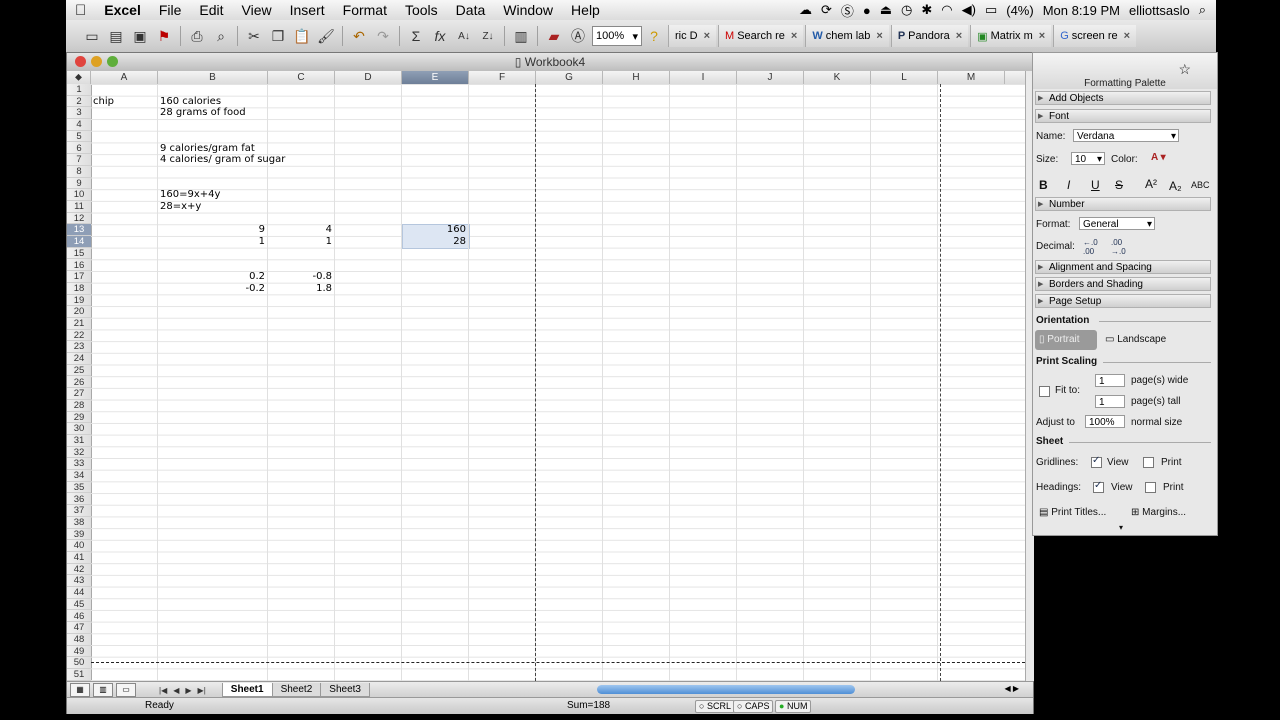 The height and width of the screenshot is (720, 1280). I want to click on bold-icon: B, so click(1043, 185).